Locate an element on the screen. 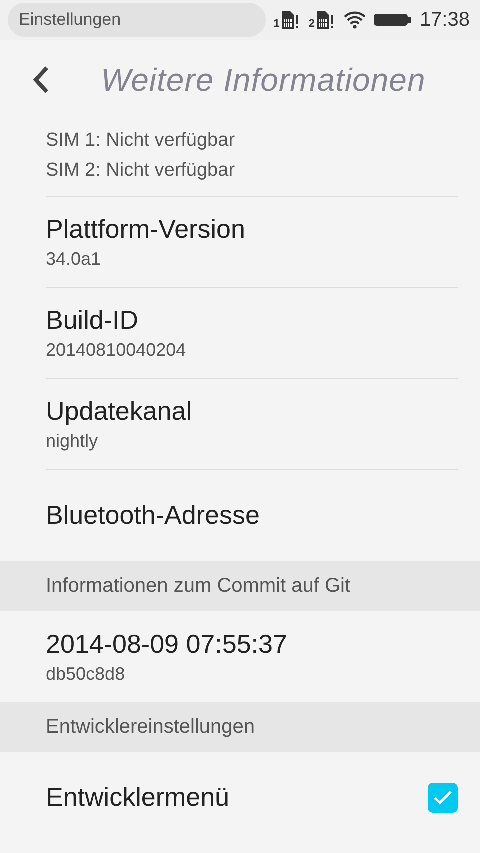  item-title: Entwicklermenü is located at coordinates (138, 797).